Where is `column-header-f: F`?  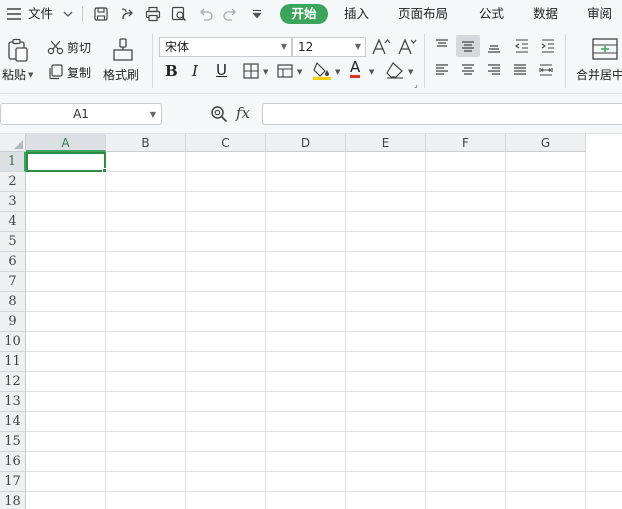
column-header-f: F is located at coordinates (466, 143).